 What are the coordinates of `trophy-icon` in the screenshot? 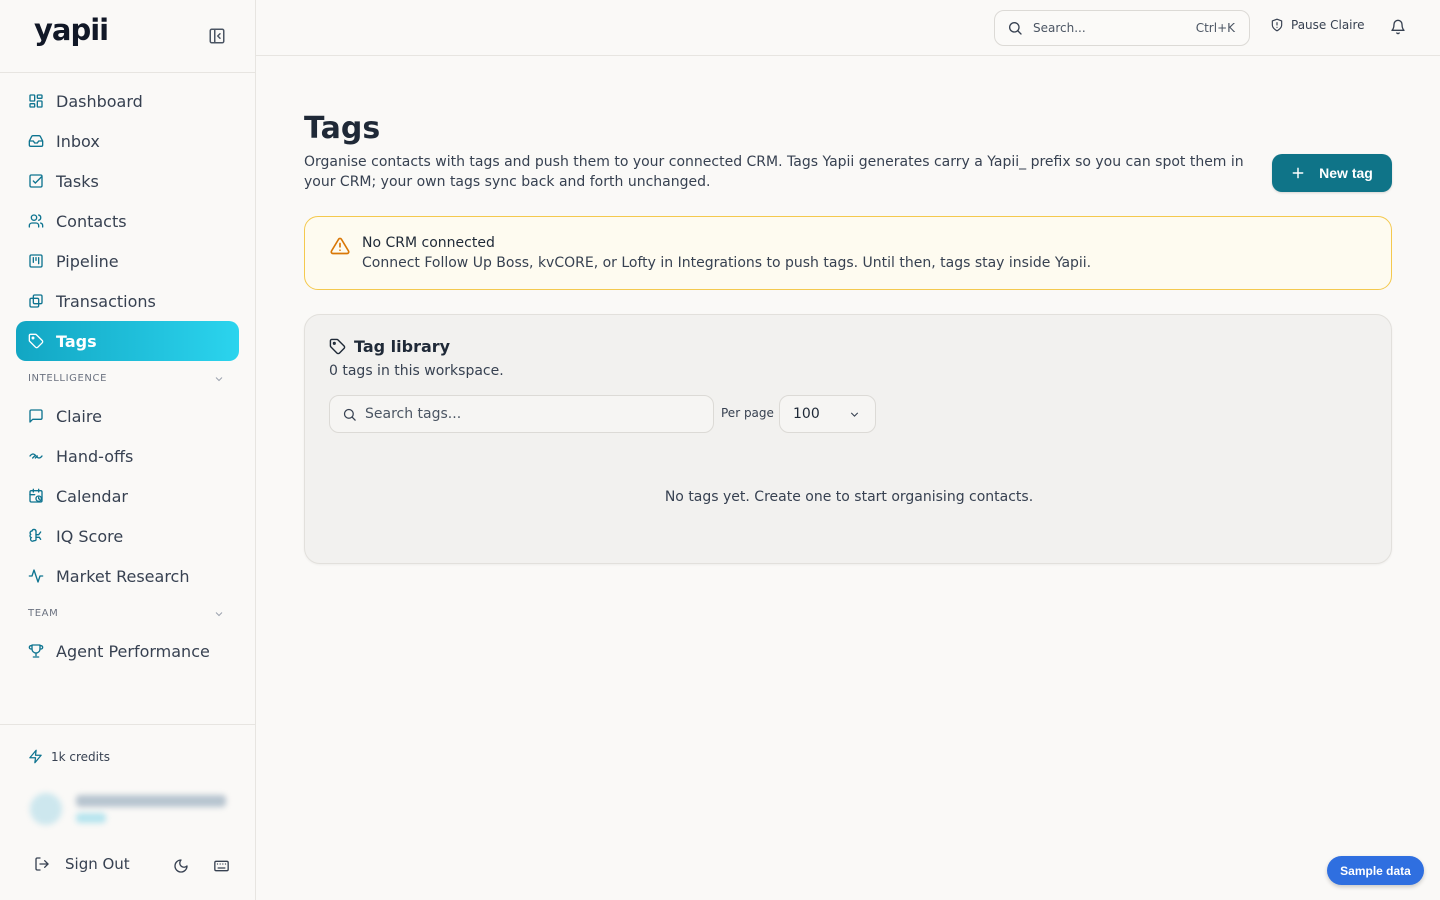 It's located at (36, 651).